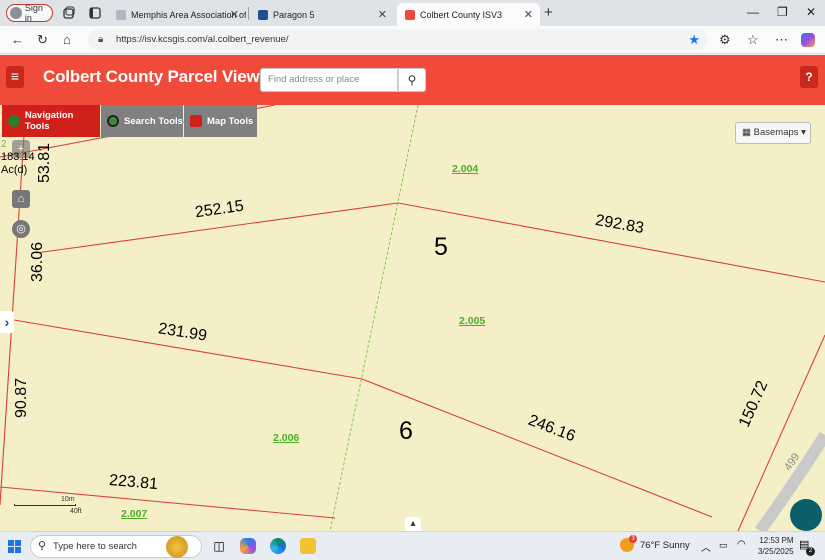  Describe the element at coordinates (134, 514) in the screenshot. I see `parcel-id-link: 2.007` at that location.